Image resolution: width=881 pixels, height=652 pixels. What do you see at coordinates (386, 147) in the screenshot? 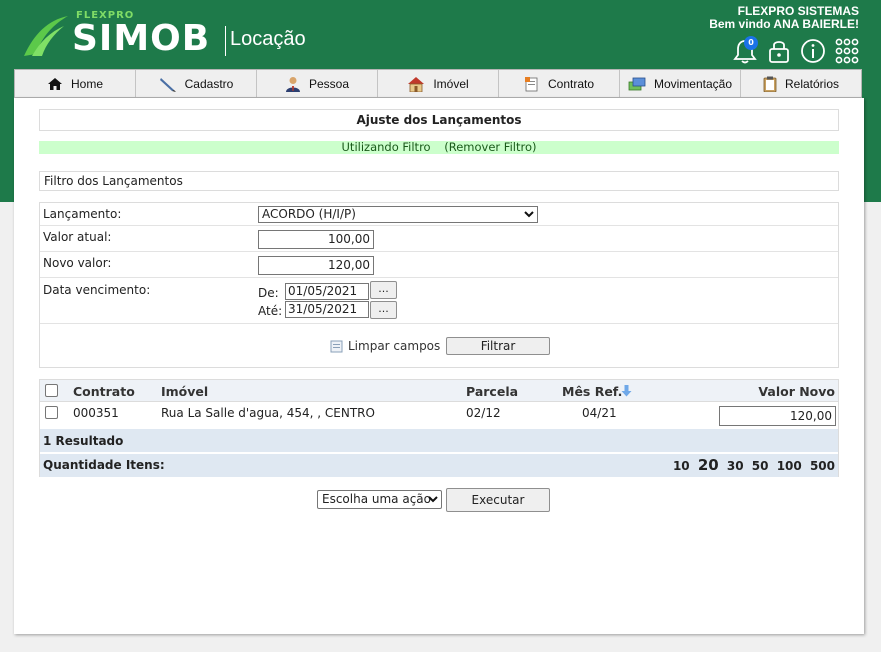
I see `filter-status-text: Utilizando Filtro` at bounding box center [386, 147].